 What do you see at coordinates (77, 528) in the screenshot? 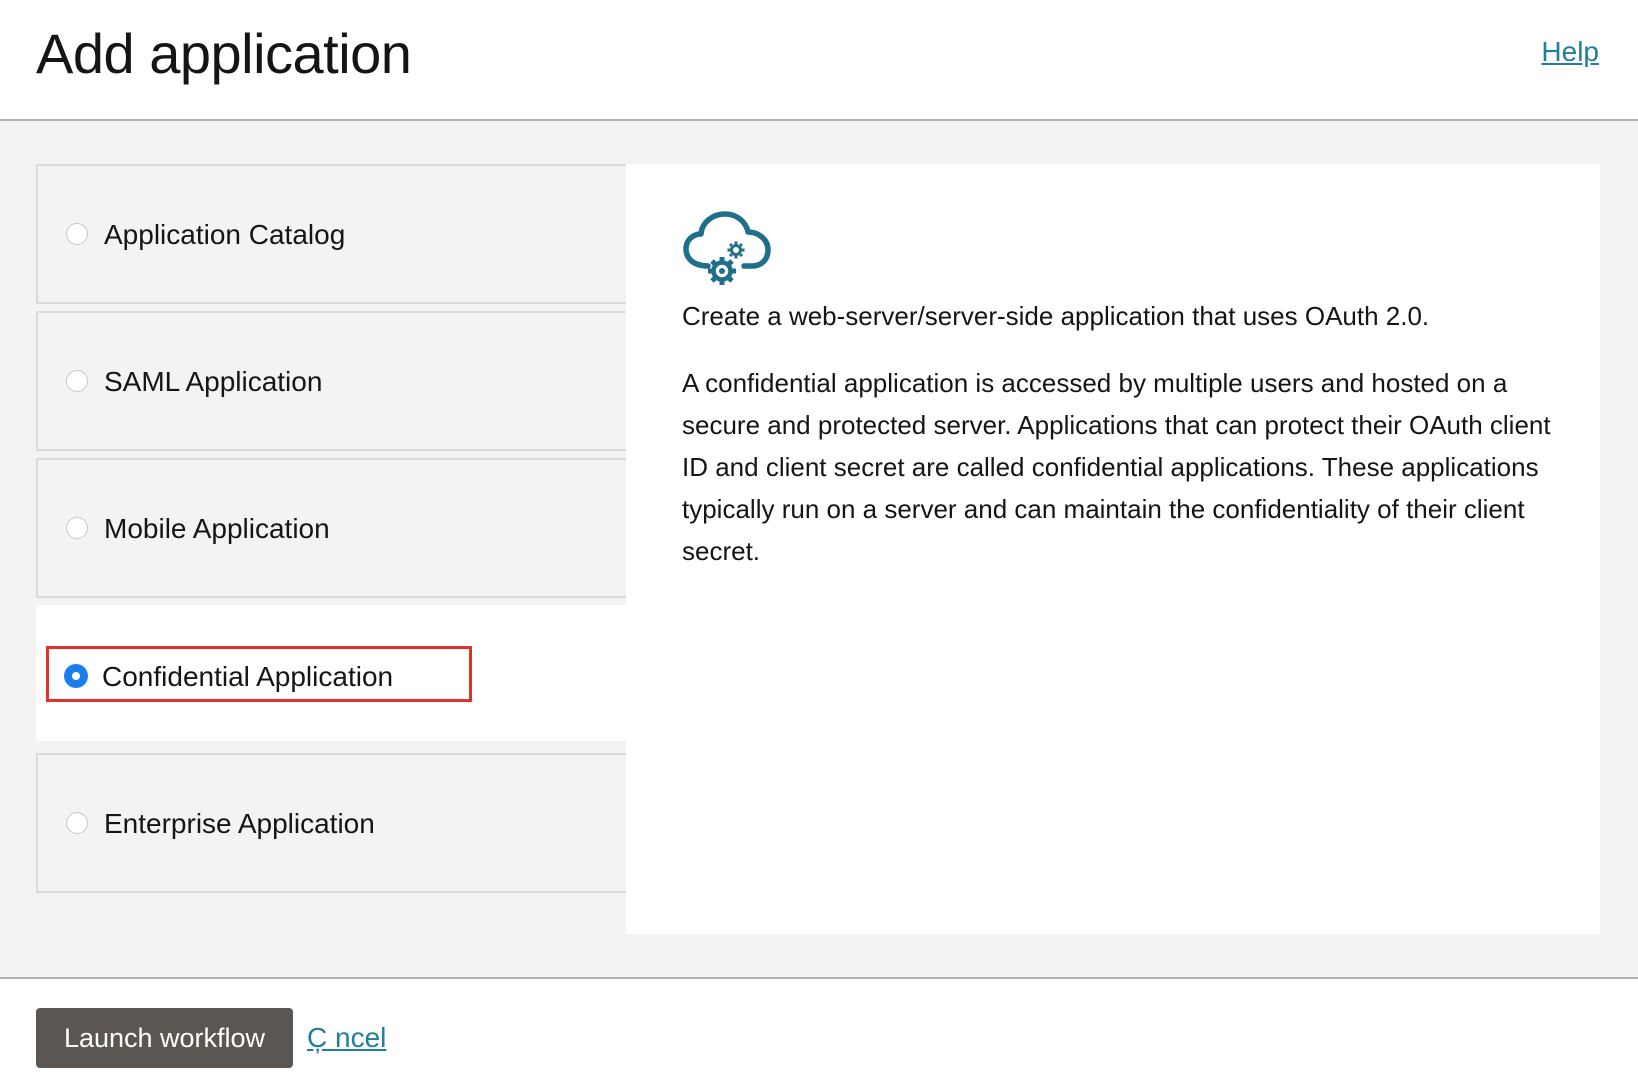
I see `radio-mobile-application` at bounding box center [77, 528].